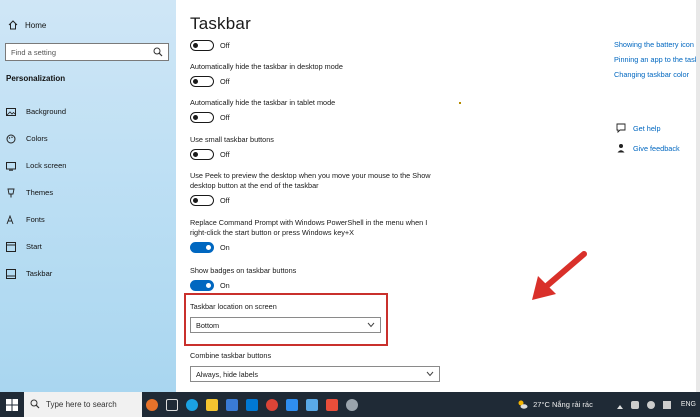  I want to click on dropdown-value: Always, hide labels, so click(227, 374).